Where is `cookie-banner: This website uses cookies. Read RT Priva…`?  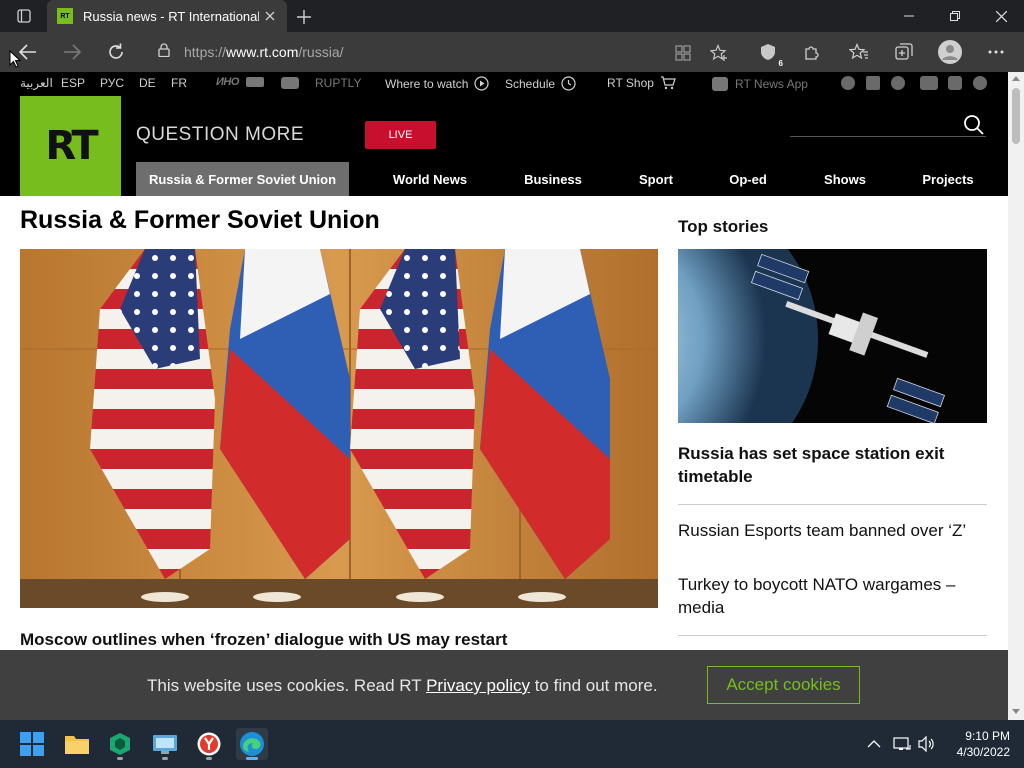
cookie-banner: This website uses cookies. Read RT Priva… is located at coordinates (504, 685).